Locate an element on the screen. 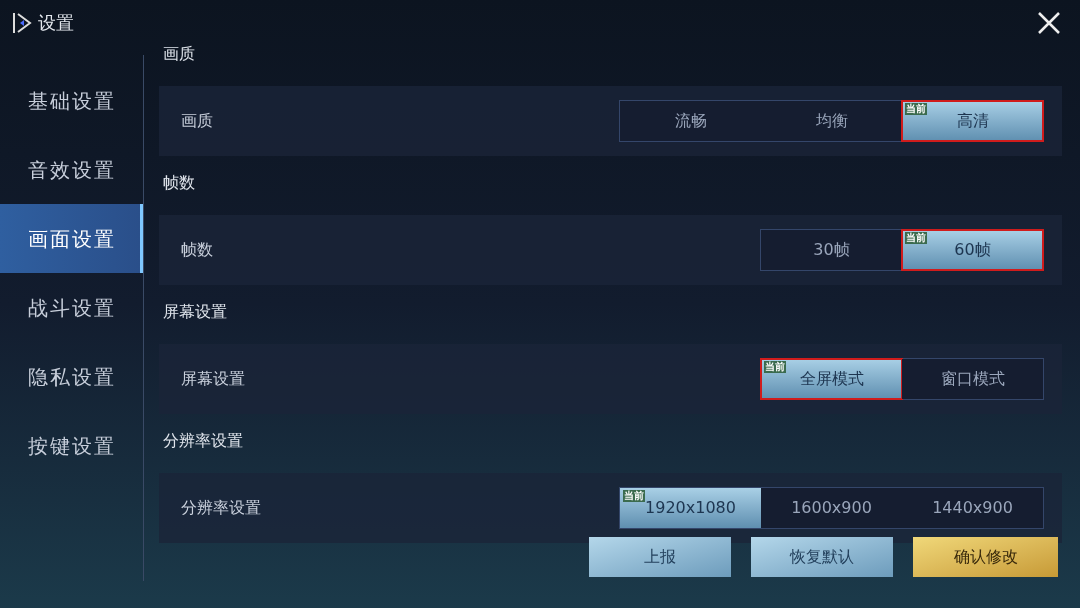 The width and height of the screenshot is (1080, 608). setting-label: 画质 is located at coordinates (197, 121).